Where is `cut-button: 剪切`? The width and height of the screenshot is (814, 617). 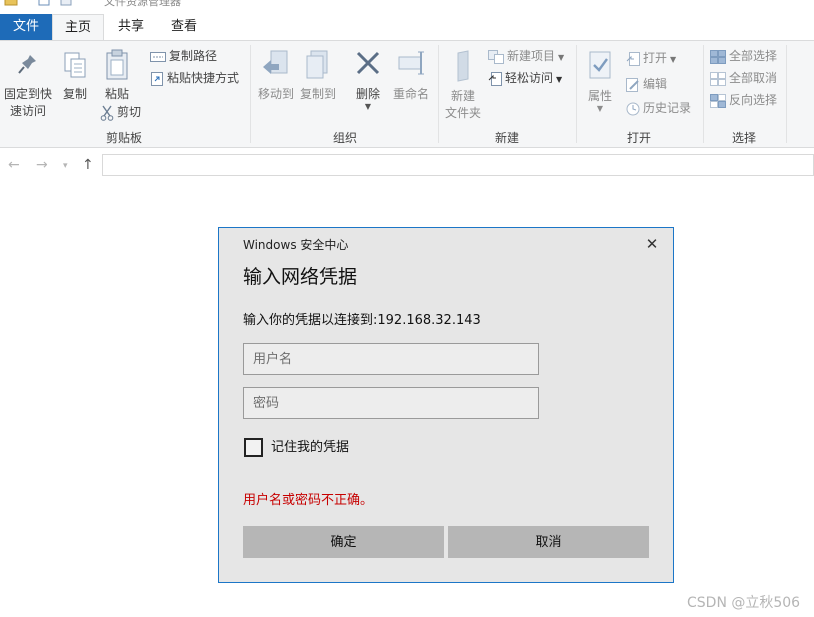
cut-button: 剪切 is located at coordinates (120, 112).